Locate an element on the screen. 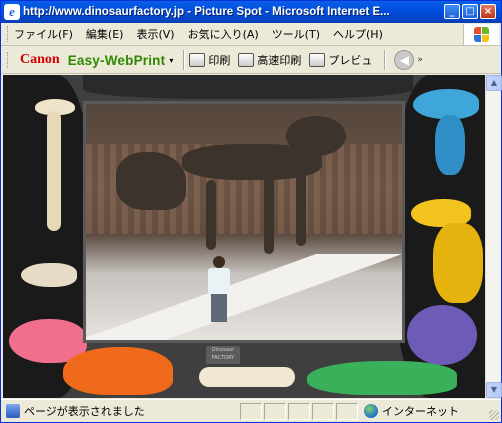 This screenshot has height=423, width=502. preview-label: プレビュ is located at coordinates (350, 60).